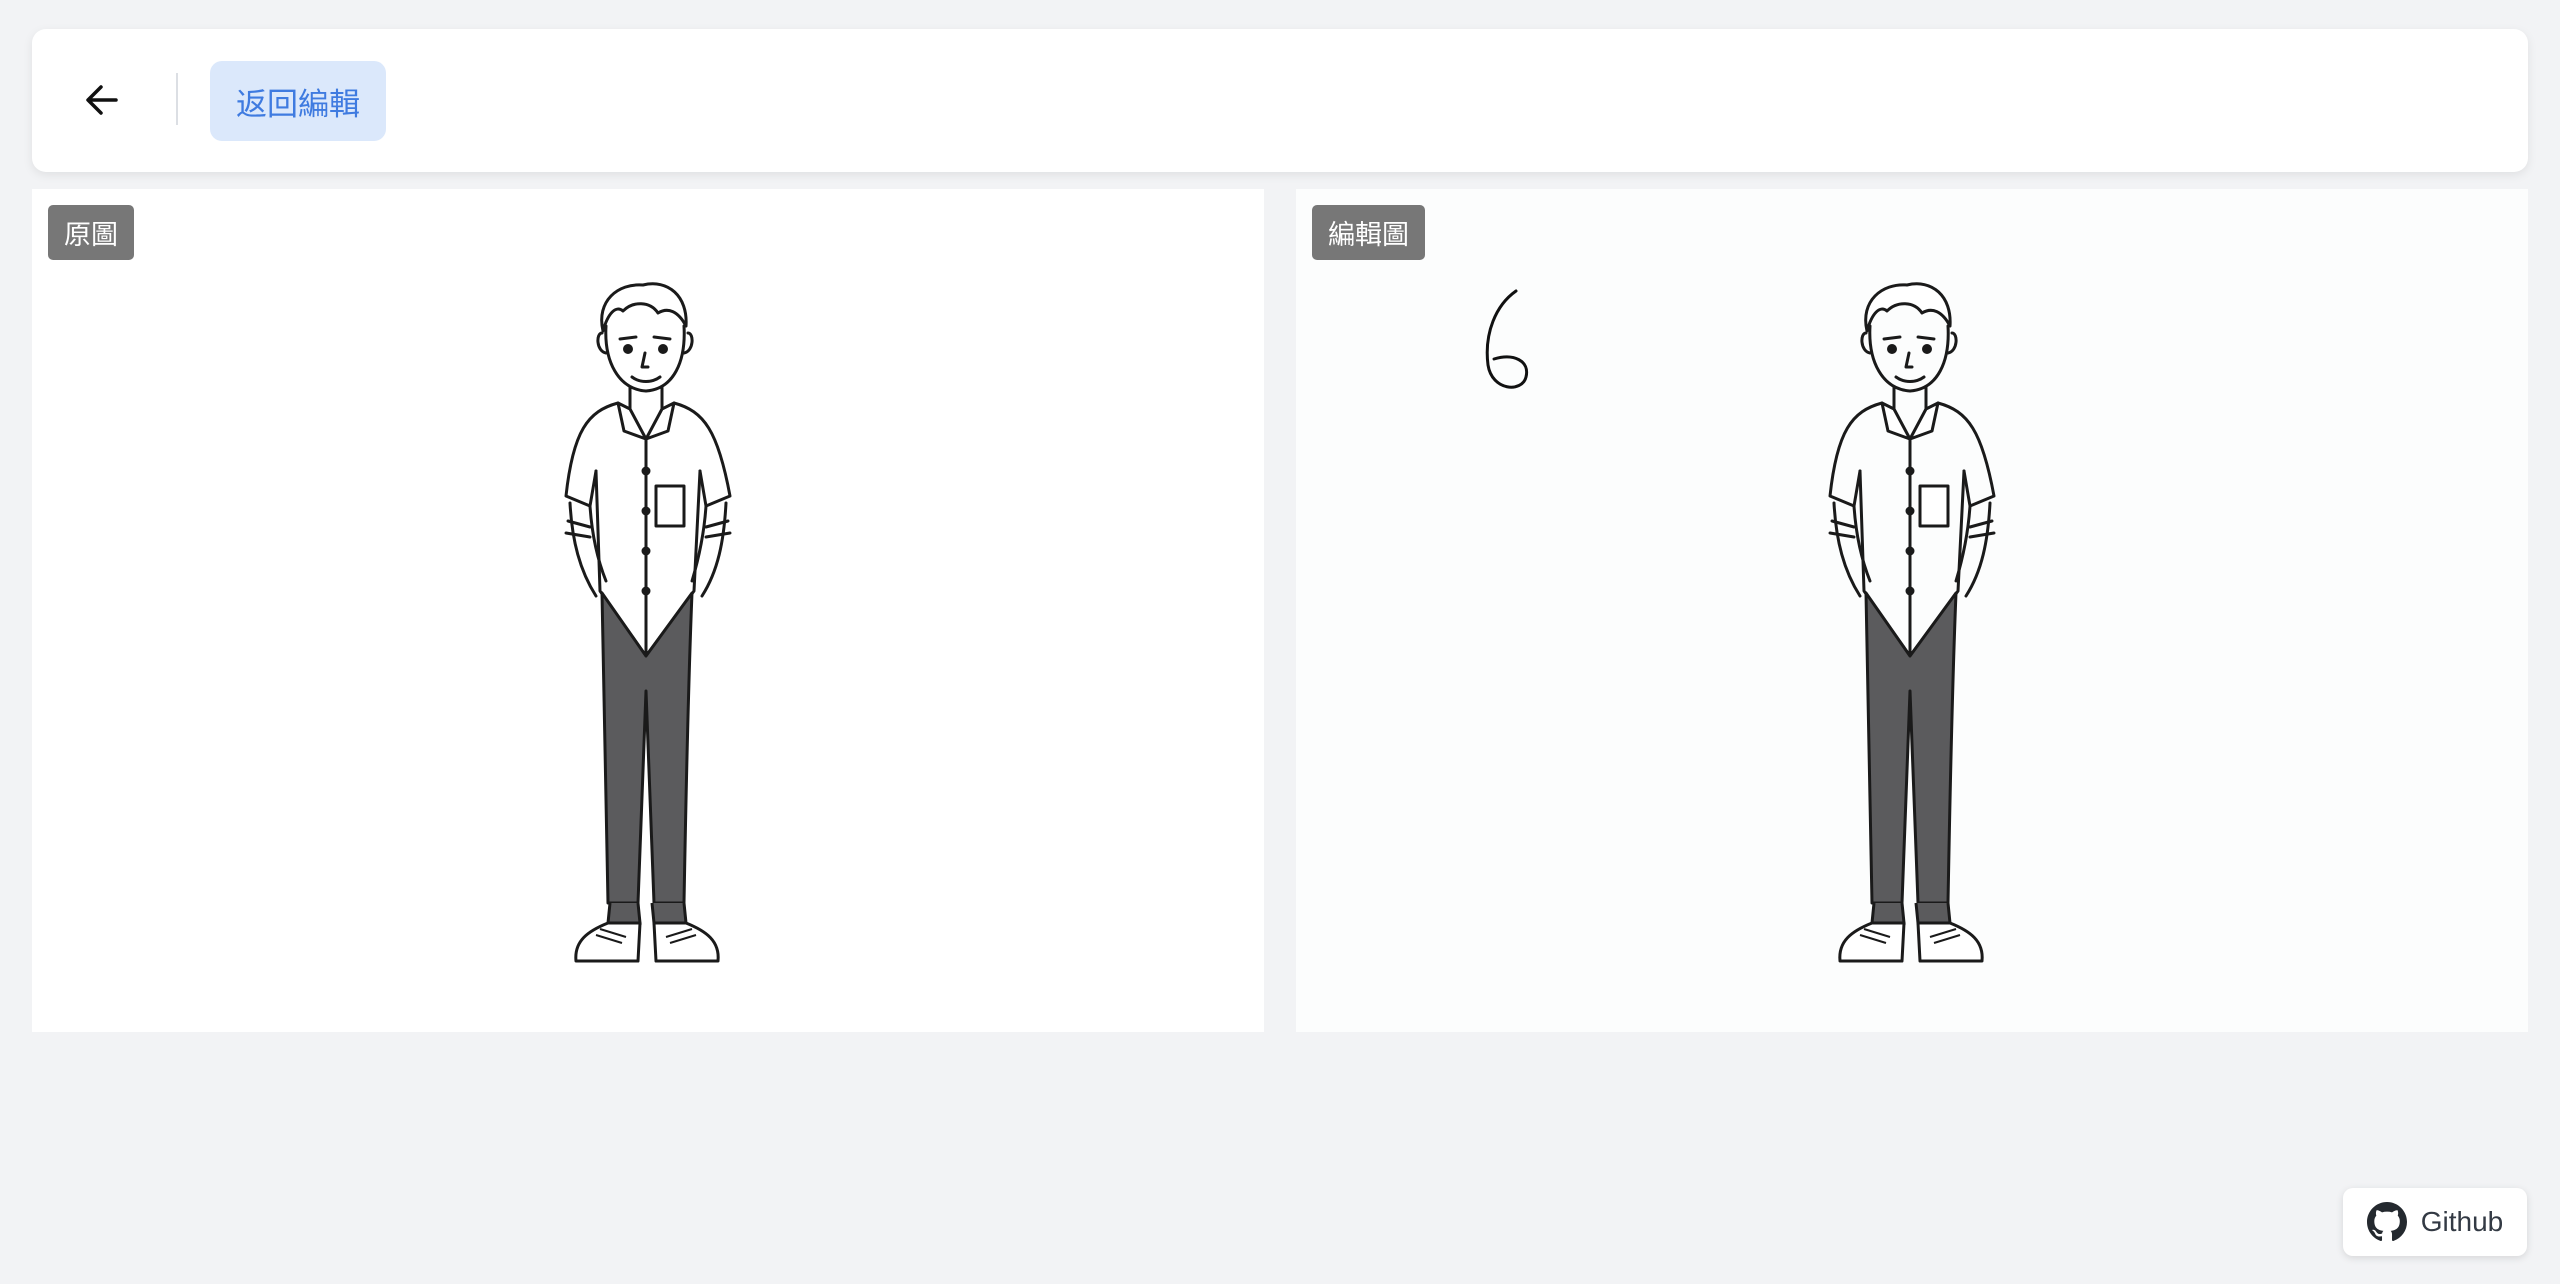 Image resolution: width=2560 pixels, height=1284 pixels. I want to click on back-arrow-button, so click(102, 100).